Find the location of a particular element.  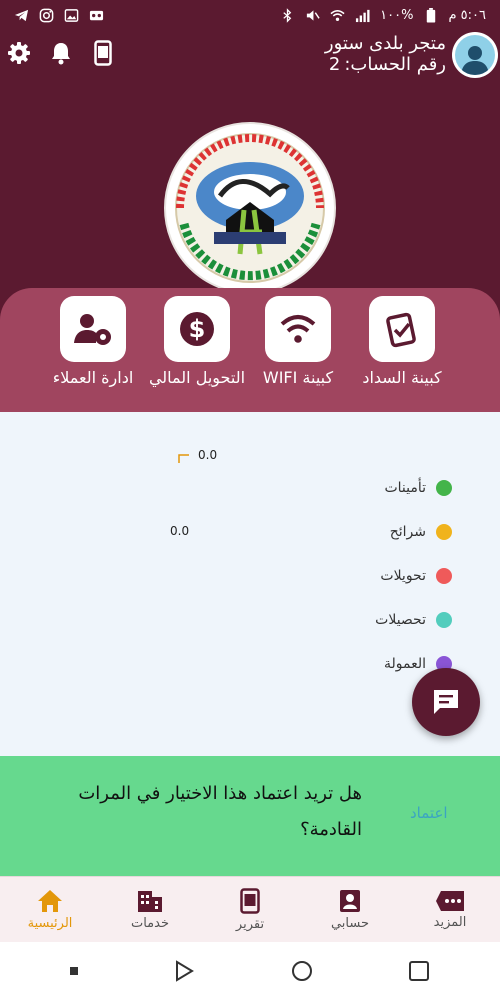

nav-services: خدمات is located at coordinates (150, 909).